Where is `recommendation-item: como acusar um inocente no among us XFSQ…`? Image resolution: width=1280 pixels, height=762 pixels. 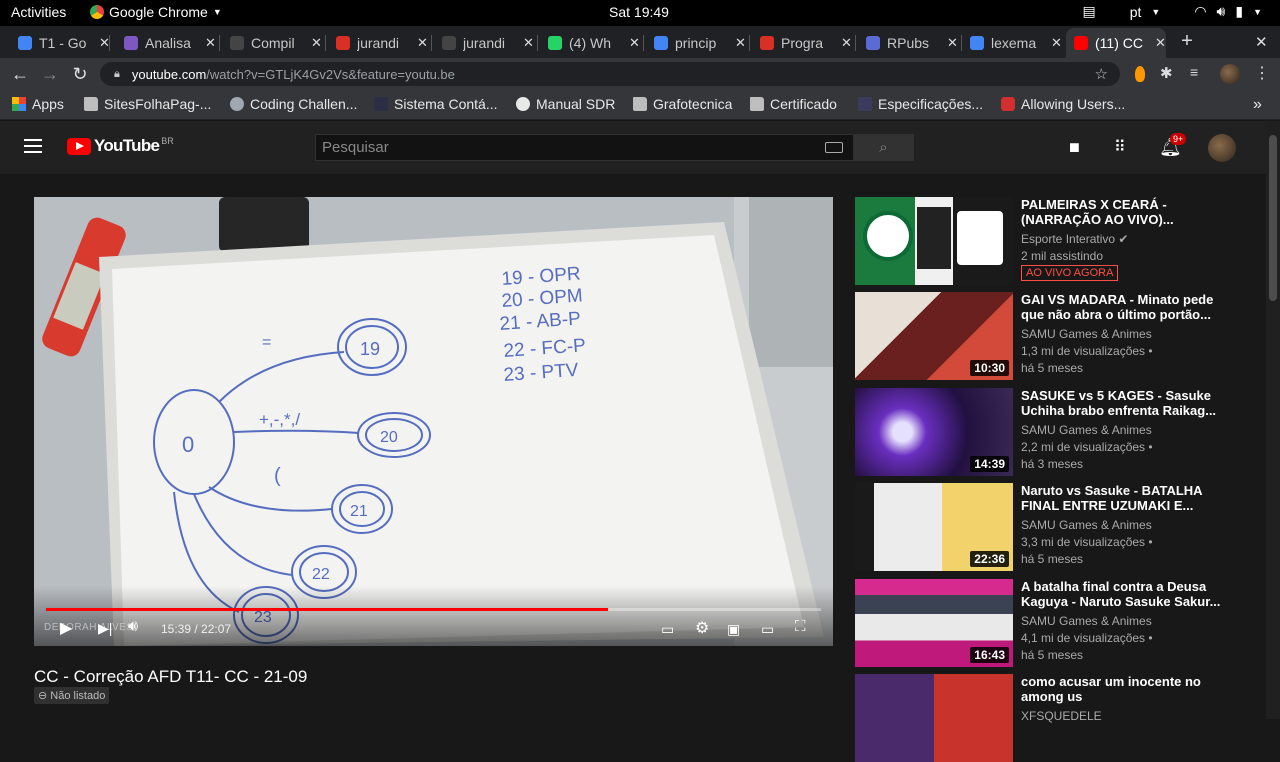 recommendation-item: como acusar um inocente no among us XFSQ… is located at coordinates (1060, 718).